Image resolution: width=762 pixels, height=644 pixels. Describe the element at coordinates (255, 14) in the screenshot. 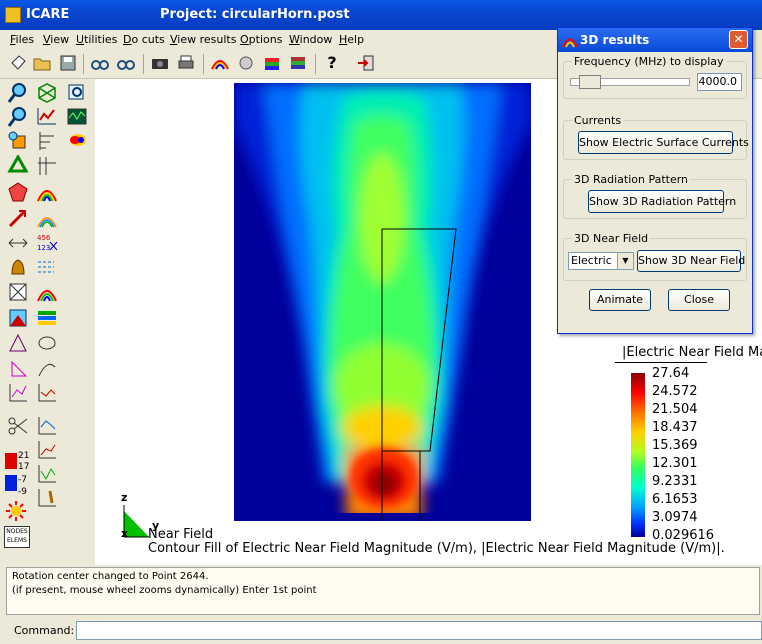

I see `window-title: Project: circularHorn.post` at that location.